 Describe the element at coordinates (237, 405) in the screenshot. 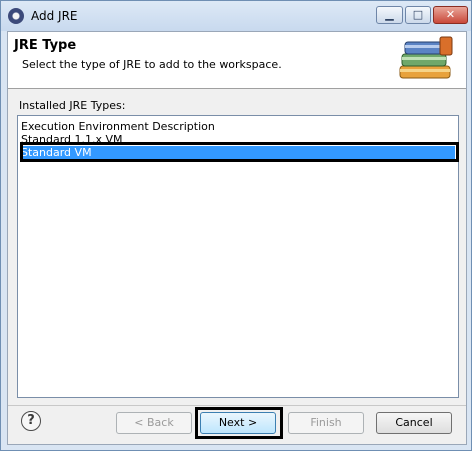

I see `footer-divider` at that location.